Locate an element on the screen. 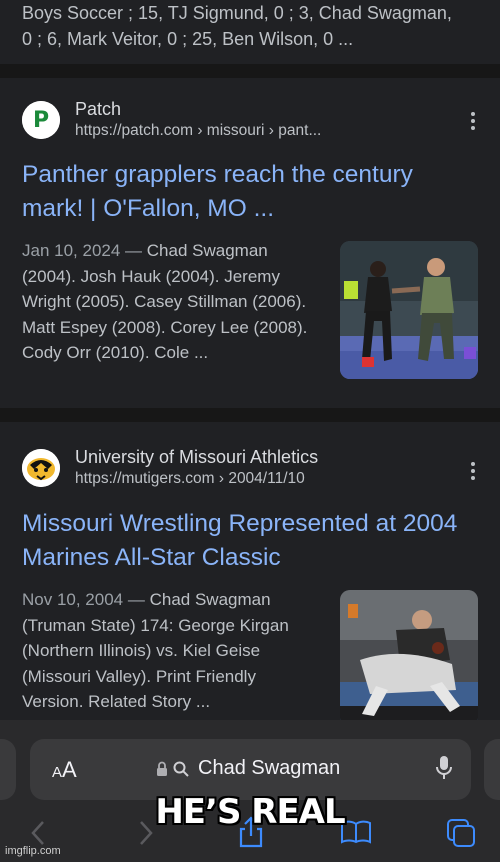 This screenshot has height=862, width=500. next-tab-edge is located at coordinates (492, 769).